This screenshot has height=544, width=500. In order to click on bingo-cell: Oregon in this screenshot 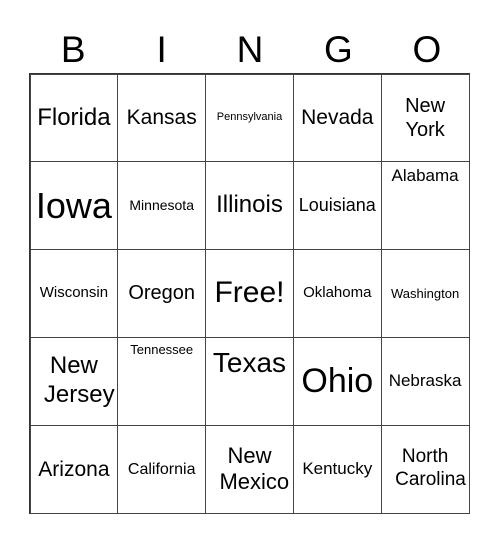, I will do `click(162, 293)`.